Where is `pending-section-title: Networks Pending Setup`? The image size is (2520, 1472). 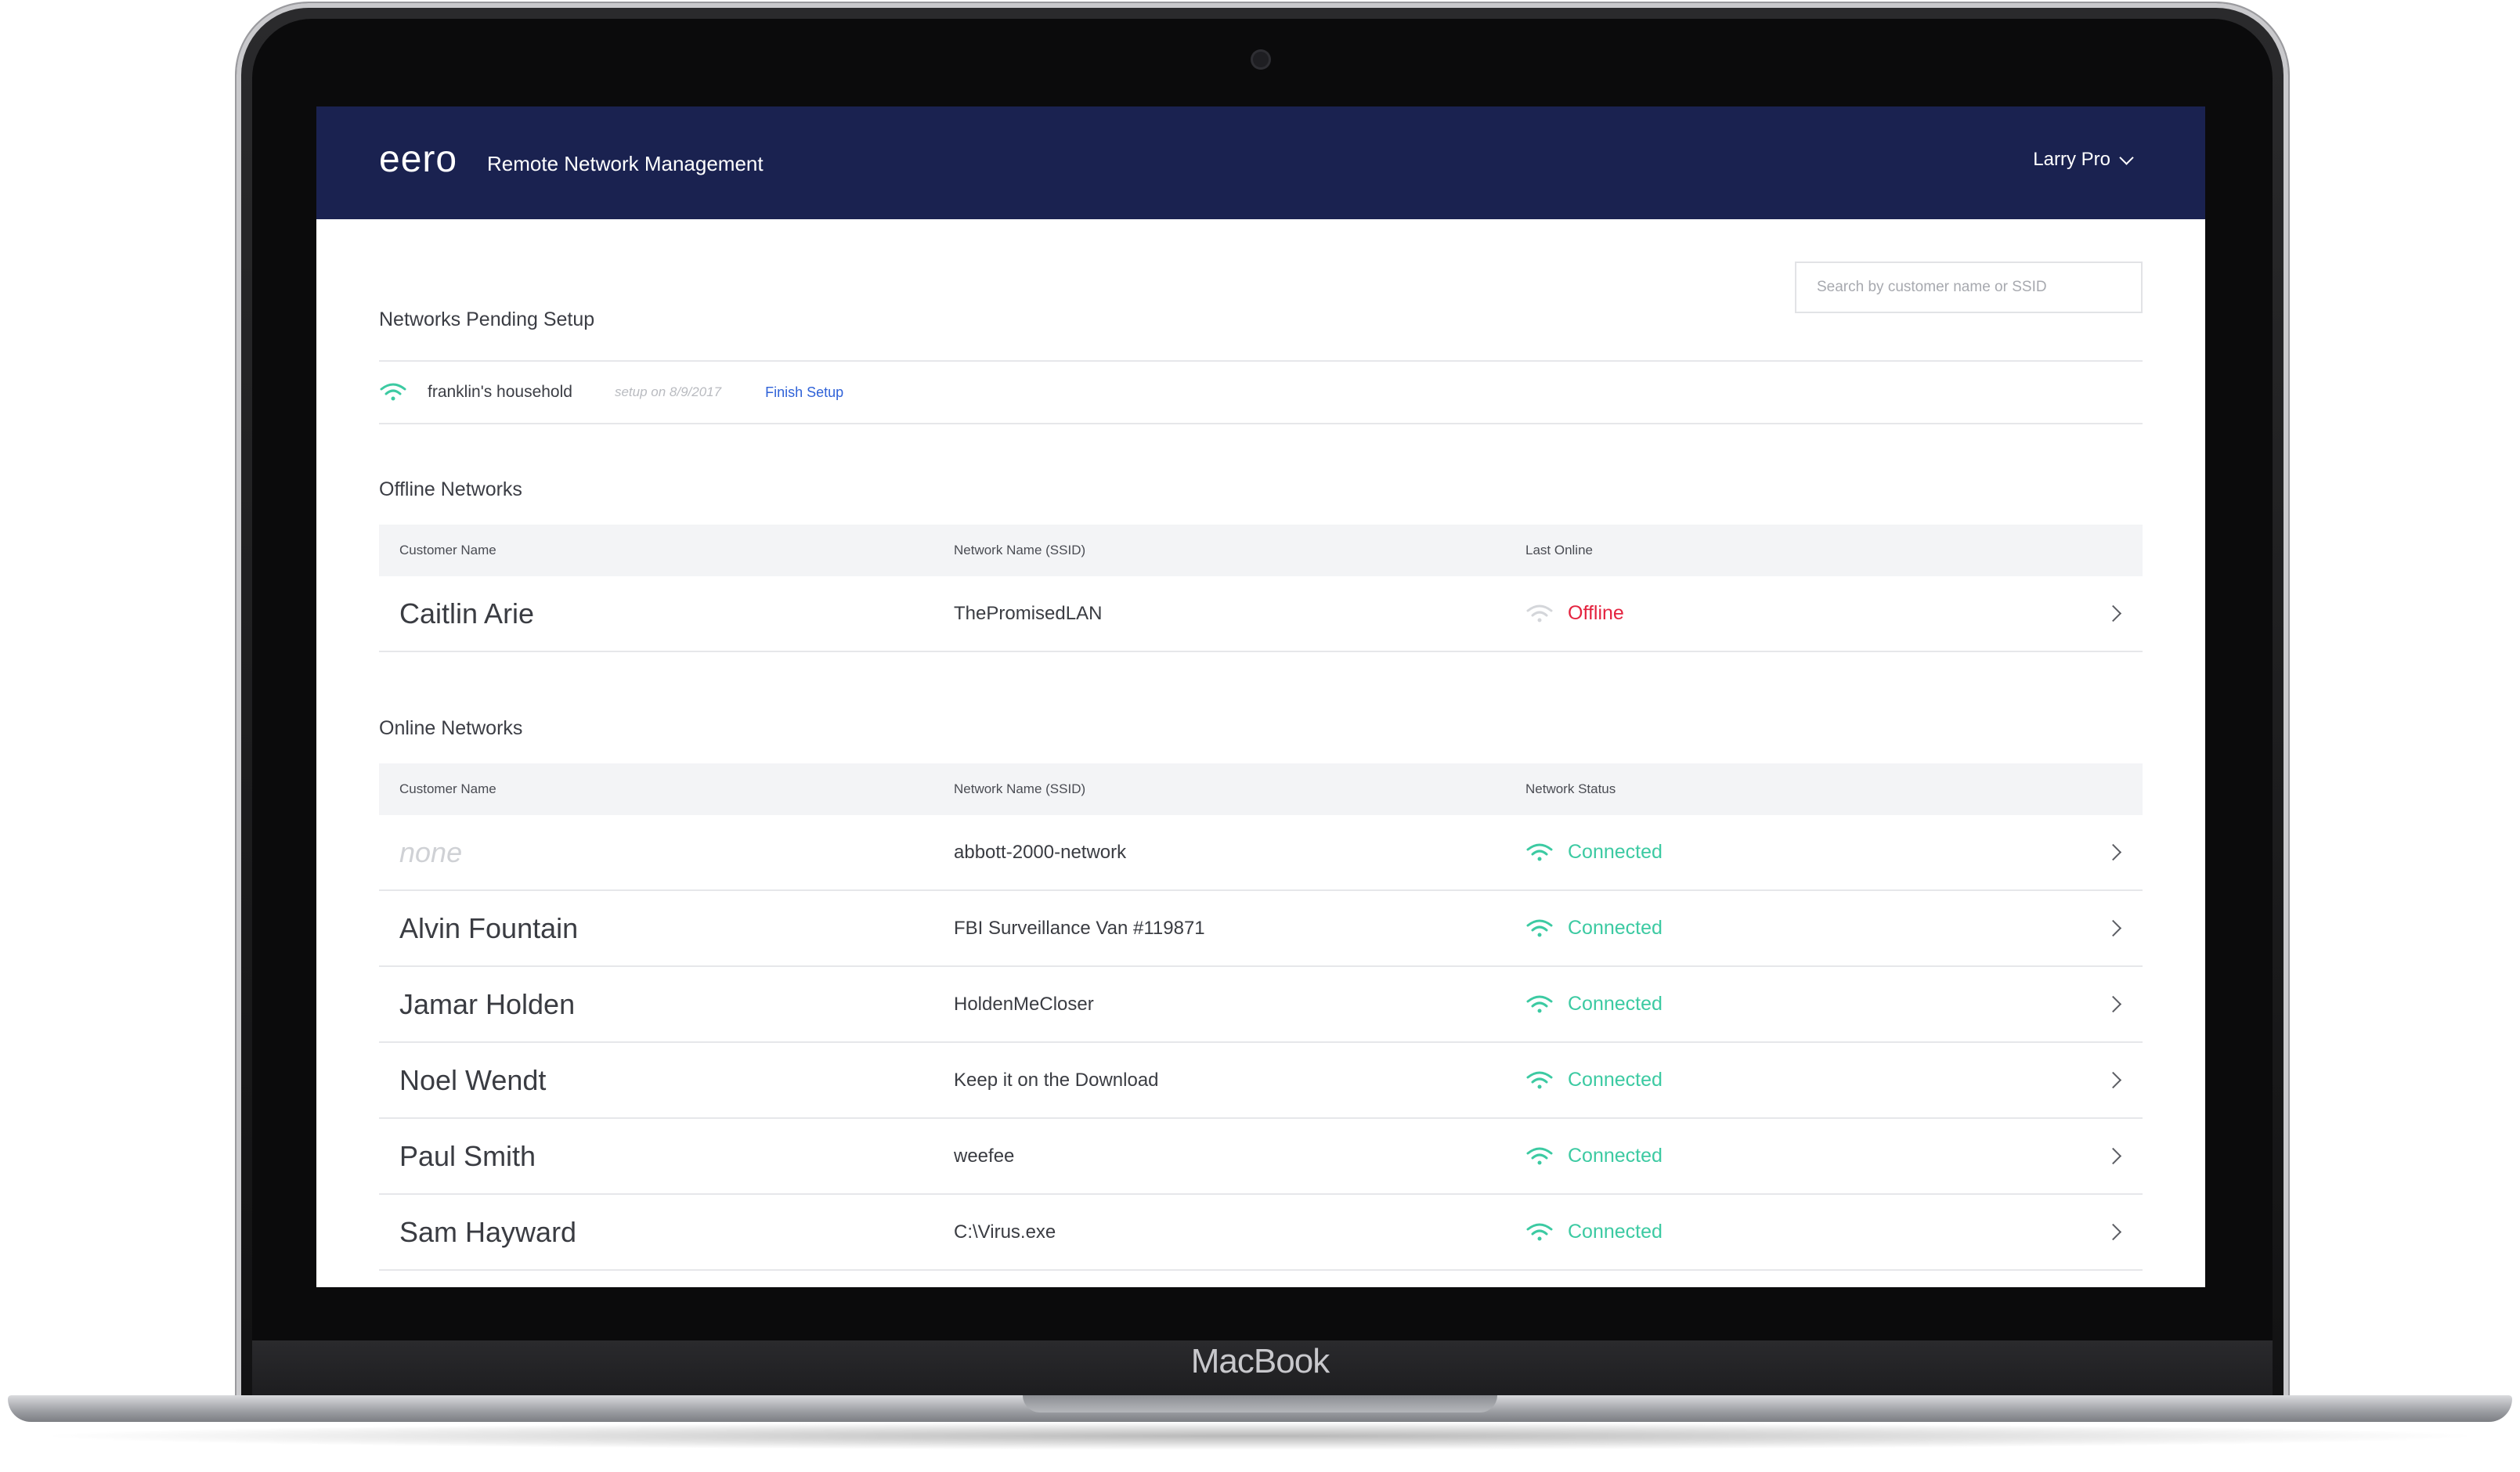
pending-section-title: Networks Pending Setup is located at coordinates (487, 319).